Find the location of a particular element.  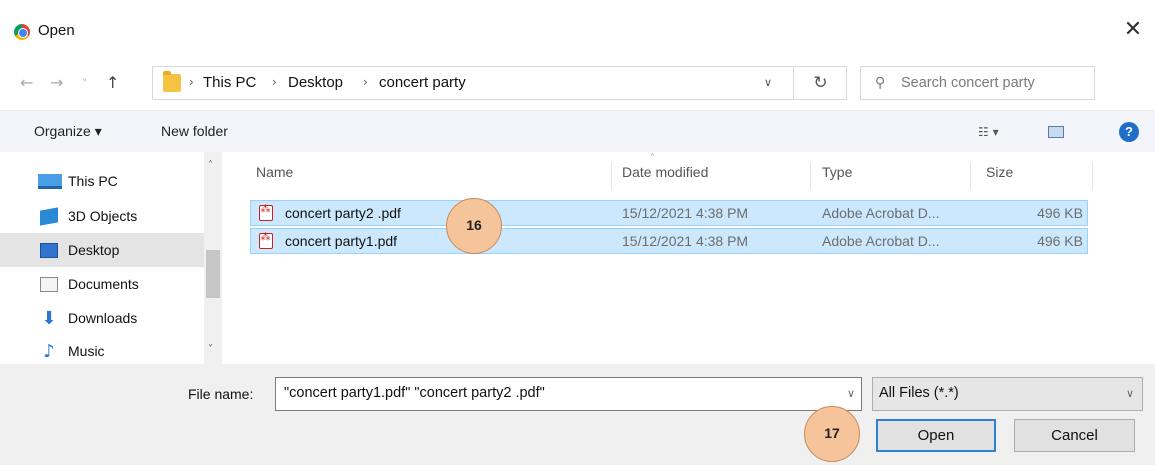

sidebar-item-label: 3D Objects is located at coordinates (103, 216).